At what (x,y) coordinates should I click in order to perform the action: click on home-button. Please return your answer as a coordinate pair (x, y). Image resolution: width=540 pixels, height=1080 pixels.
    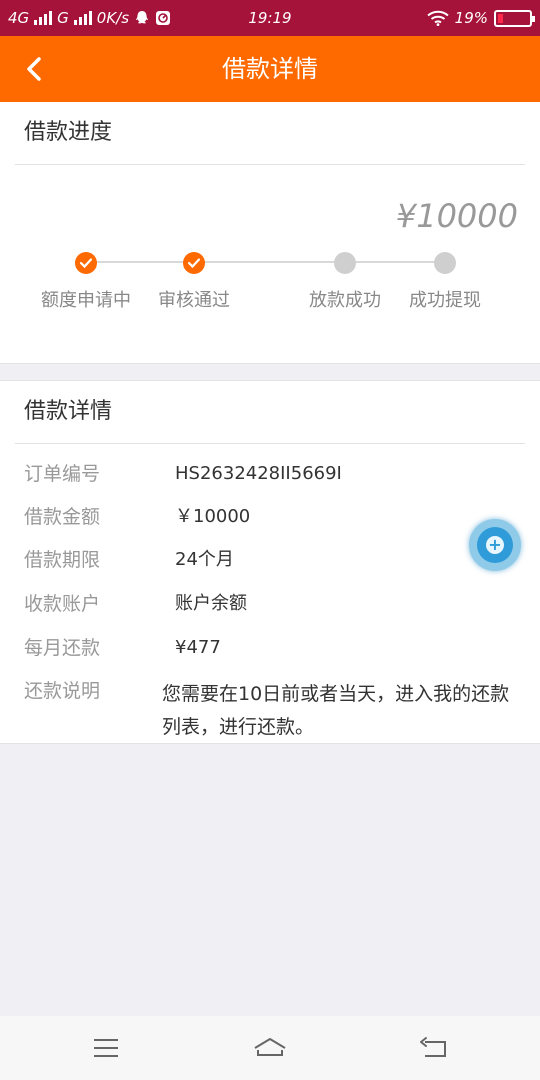
    Looking at the image, I should click on (270, 1048).